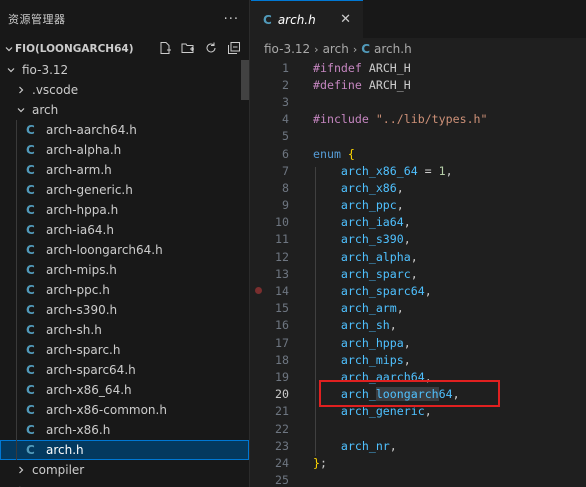 The image size is (586, 487). What do you see at coordinates (355, 49) in the screenshot?
I see `chevron-right-icon: ›` at bounding box center [355, 49].